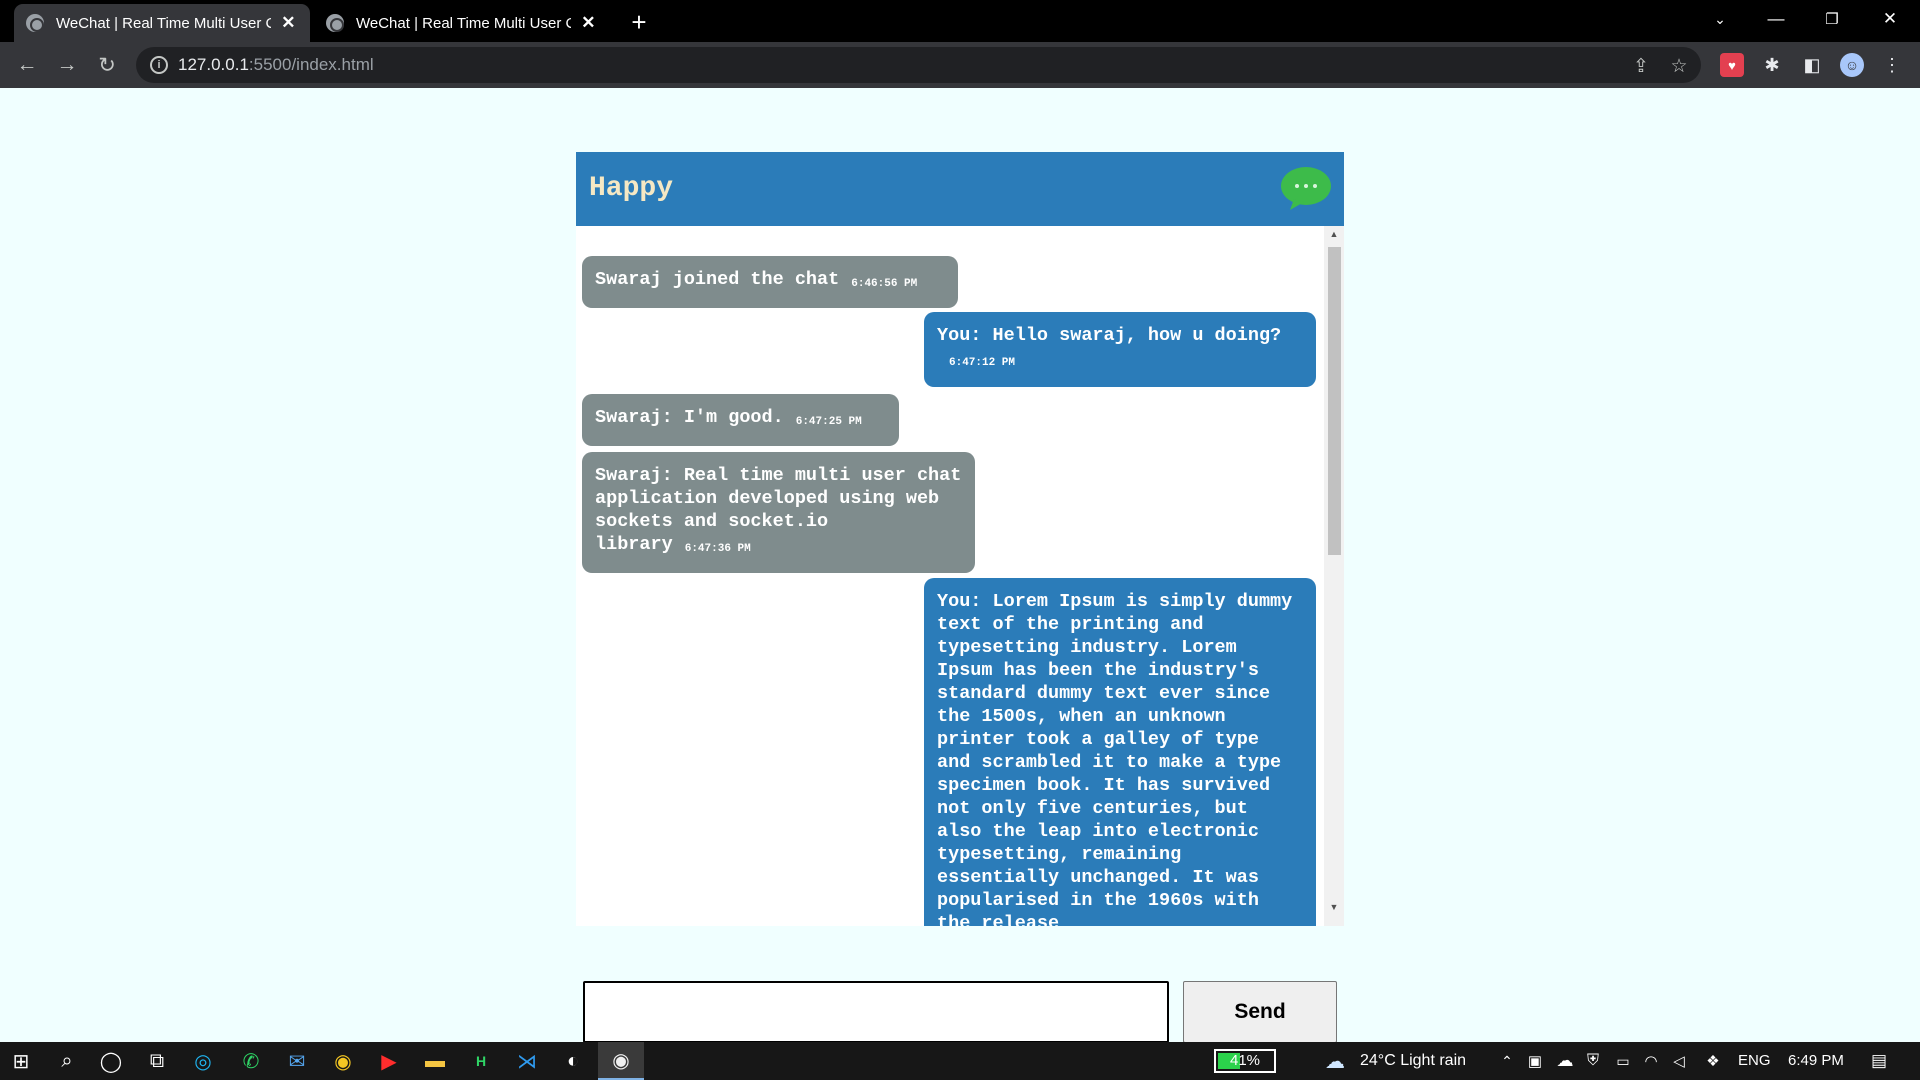 The image size is (1920, 1080). Describe the element at coordinates (1413, 1061) in the screenshot. I see `weather-text: 24°C Light rain` at that location.